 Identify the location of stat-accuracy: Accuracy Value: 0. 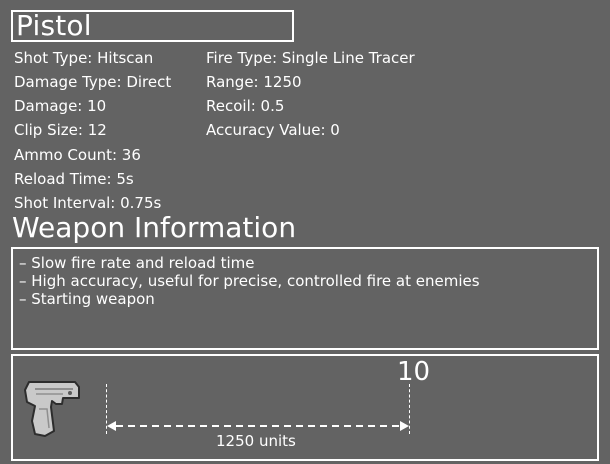
(273, 130).